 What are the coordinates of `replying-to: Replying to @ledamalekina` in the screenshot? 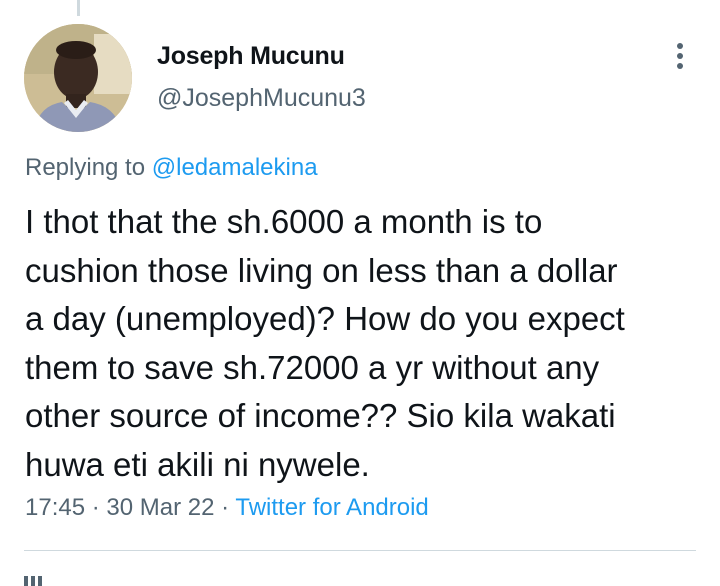 It's located at (171, 168).